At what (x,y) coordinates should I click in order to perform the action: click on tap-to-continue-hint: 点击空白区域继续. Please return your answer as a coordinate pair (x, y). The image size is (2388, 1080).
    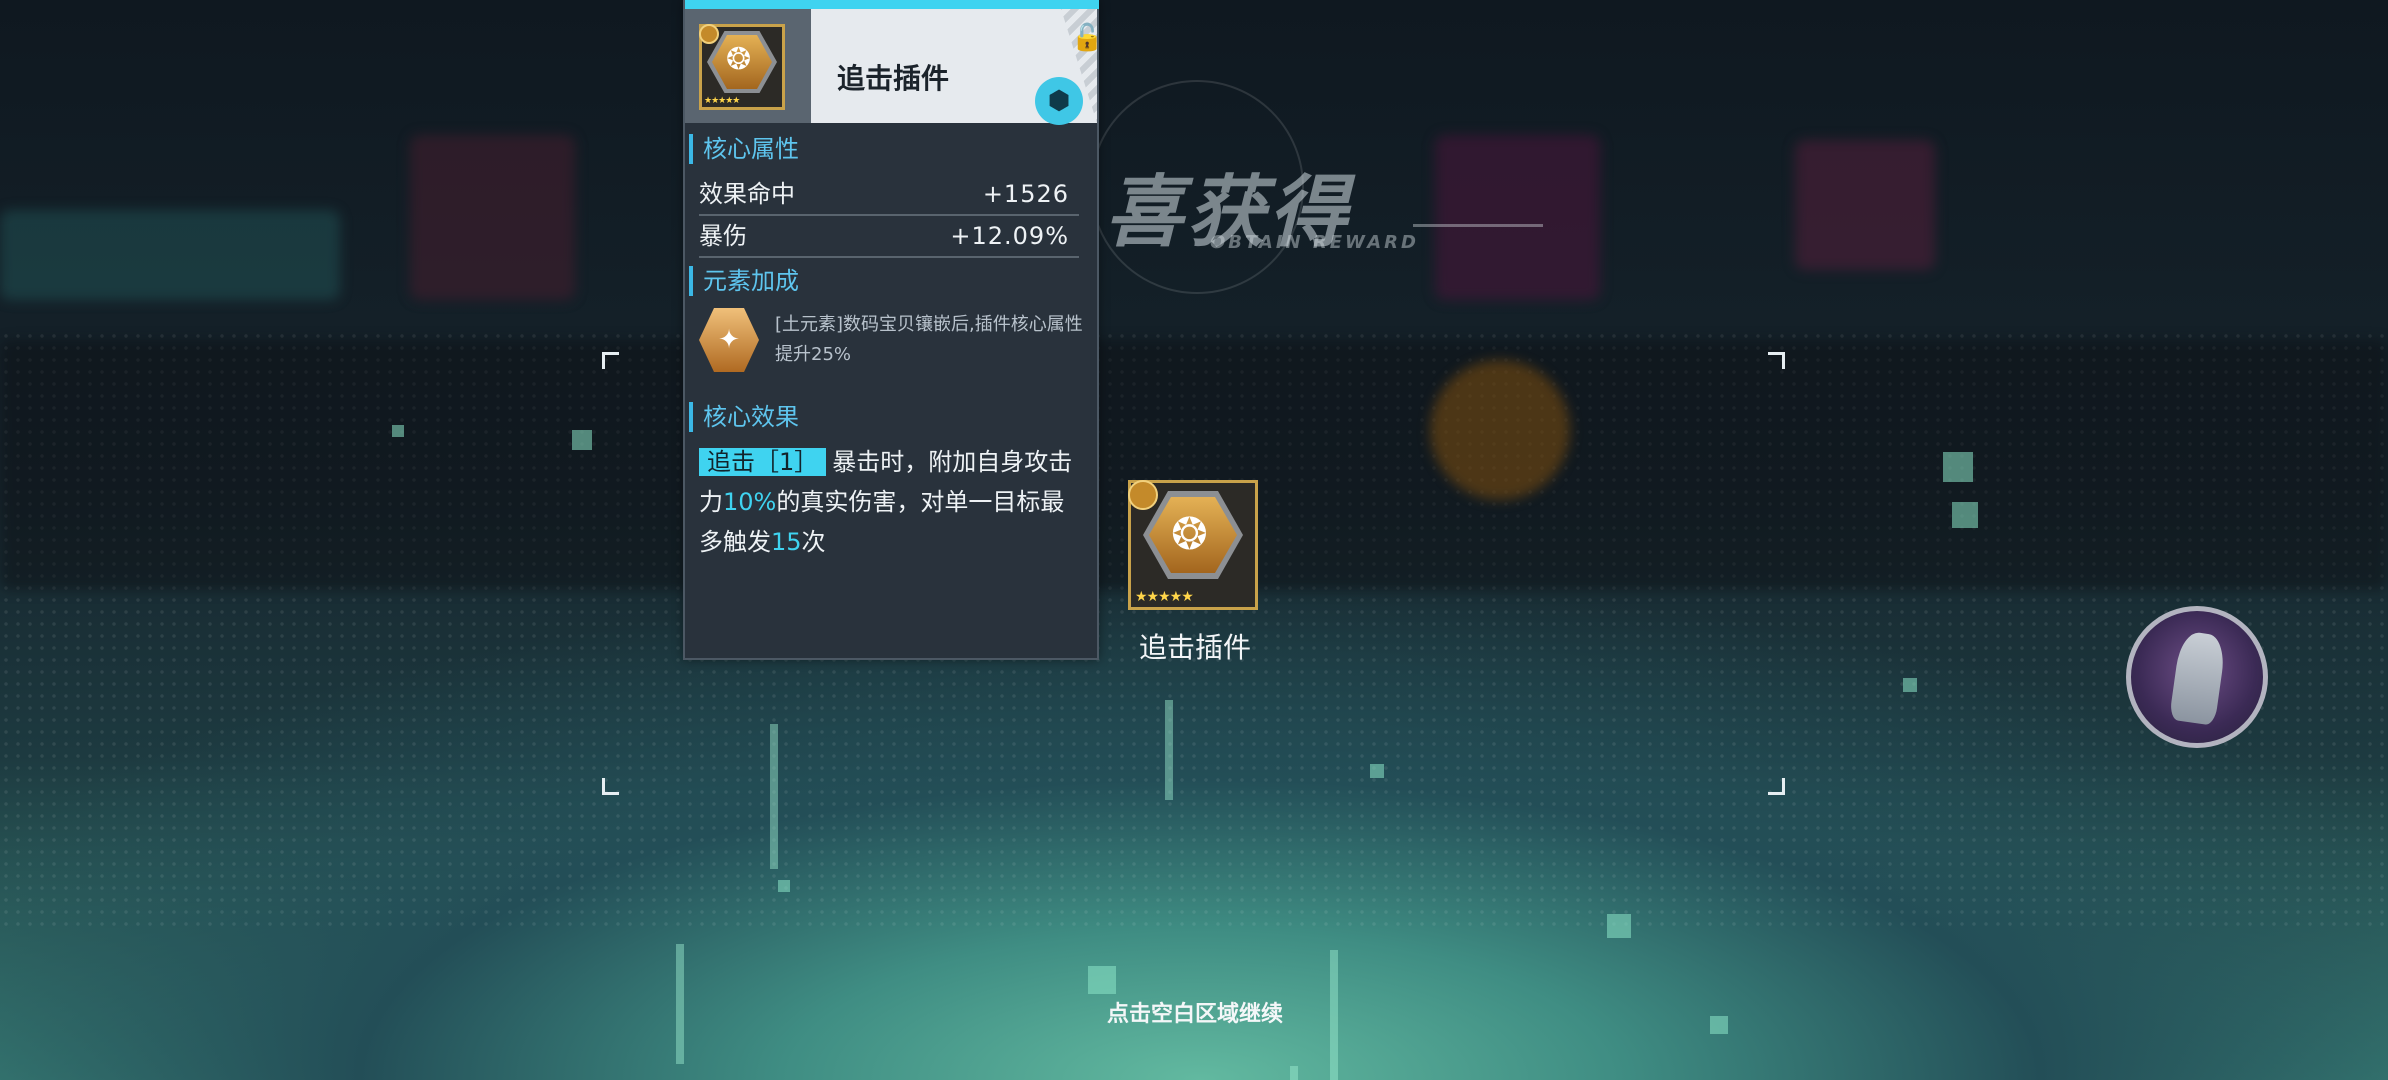
    Looking at the image, I should click on (1195, 1012).